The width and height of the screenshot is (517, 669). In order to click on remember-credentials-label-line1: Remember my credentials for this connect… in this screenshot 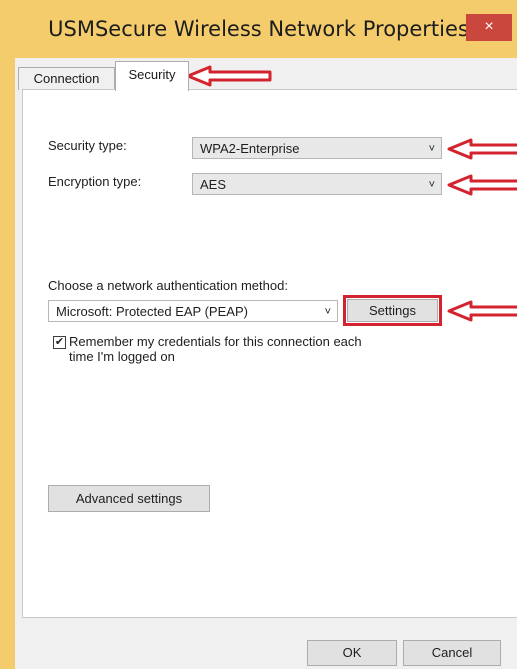, I will do `click(215, 341)`.